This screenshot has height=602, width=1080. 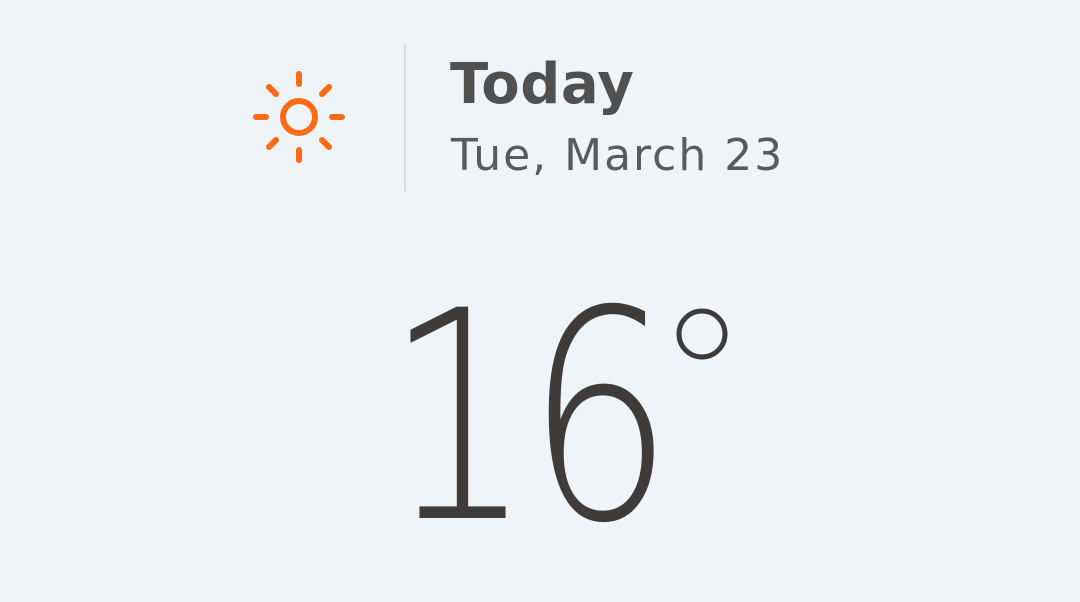 What do you see at coordinates (542, 84) in the screenshot?
I see `day-title: Today` at bounding box center [542, 84].